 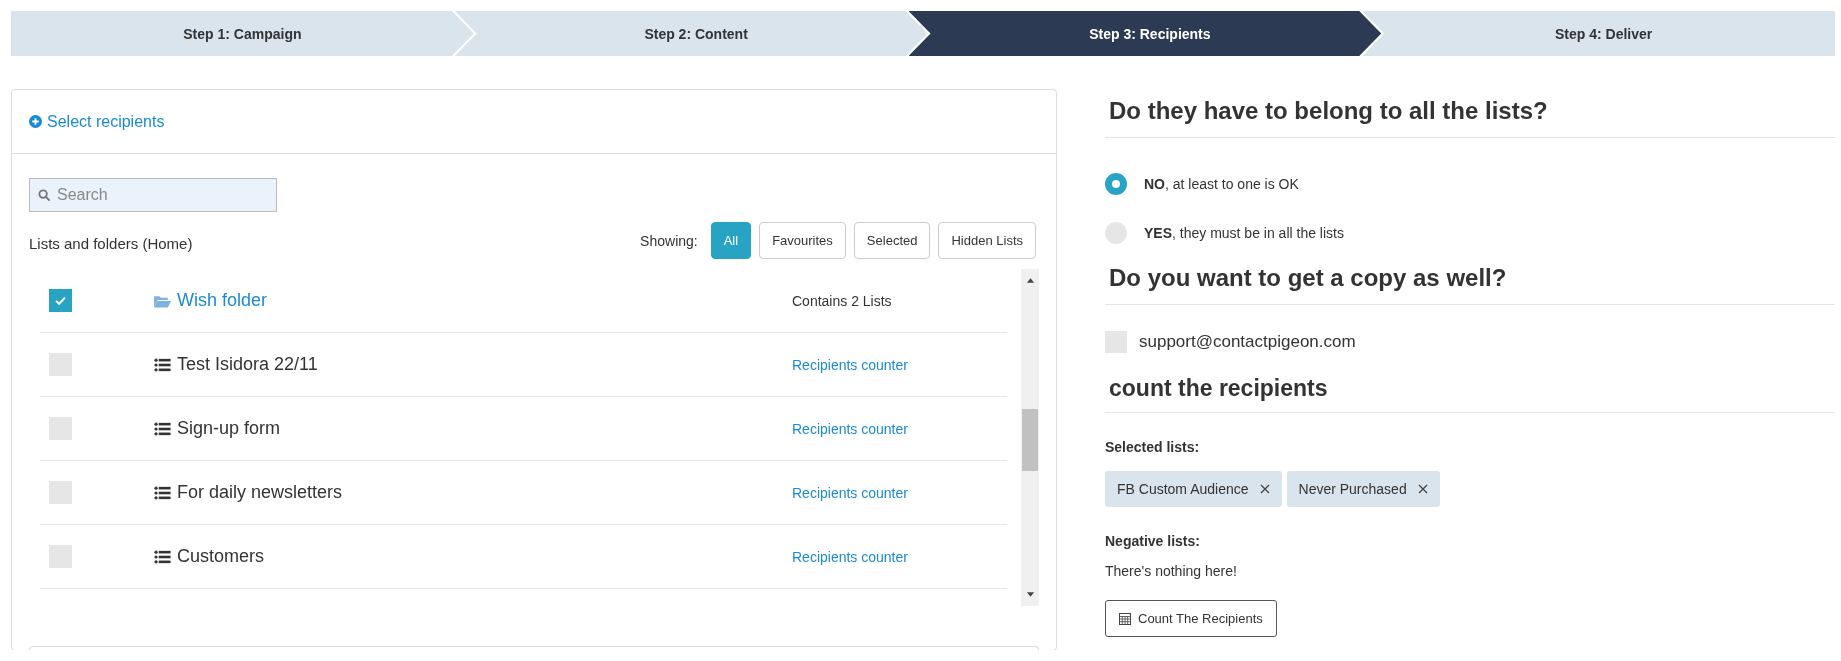 What do you see at coordinates (669, 240) in the screenshot?
I see `showing-label: Showing:` at bounding box center [669, 240].